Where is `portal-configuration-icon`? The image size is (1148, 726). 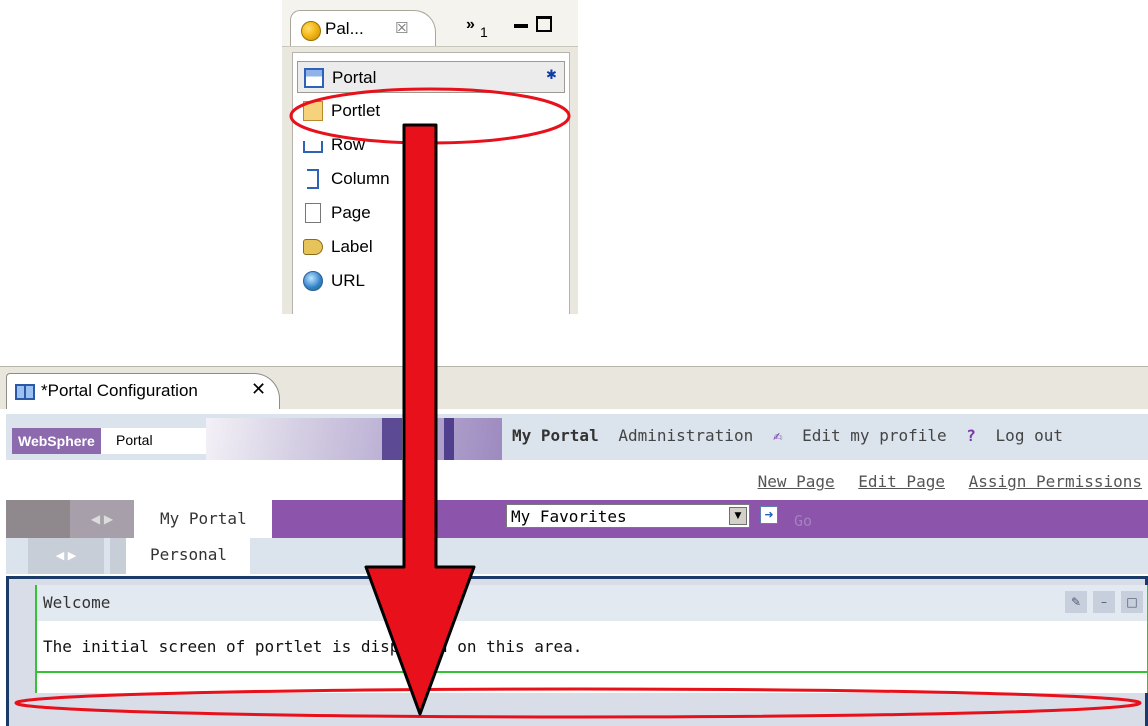
portal-configuration-icon is located at coordinates (25, 392).